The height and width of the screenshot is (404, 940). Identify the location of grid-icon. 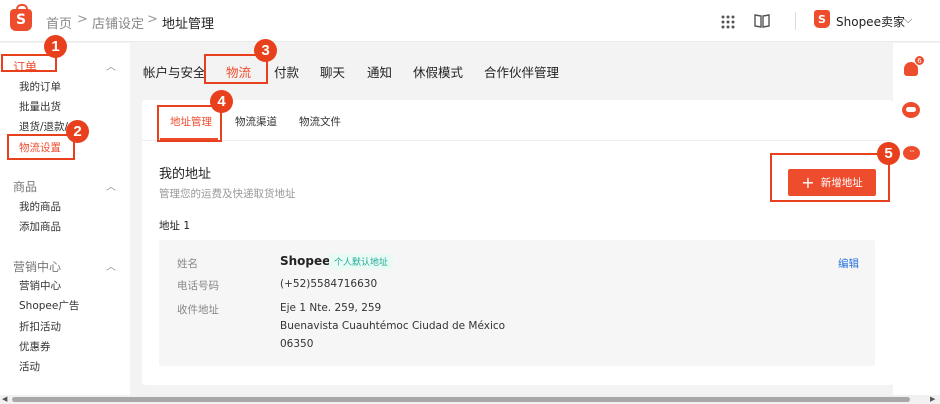
(728, 23).